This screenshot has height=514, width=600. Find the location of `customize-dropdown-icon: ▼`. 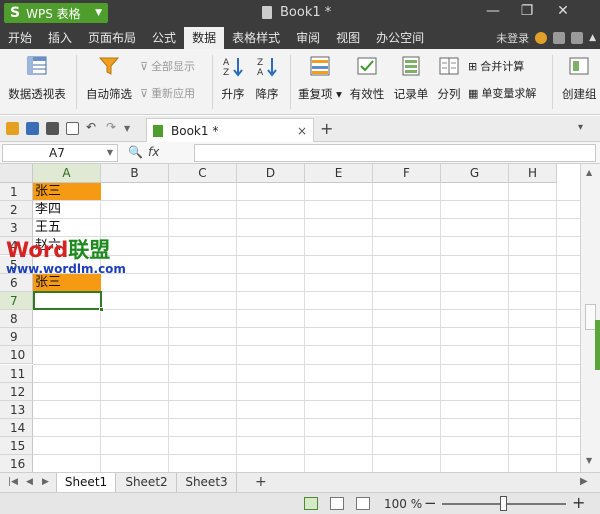

customize-dropdown-icon: ▼ is located at coordinates (130, 130).